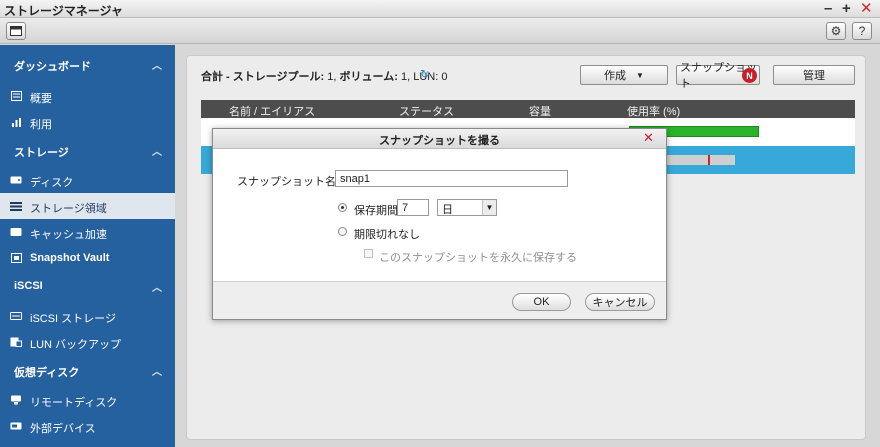 The width and height of the screenshot is (880, 447). I want to click on dialog-title: スナップショットを撮る, so click(439, 141).